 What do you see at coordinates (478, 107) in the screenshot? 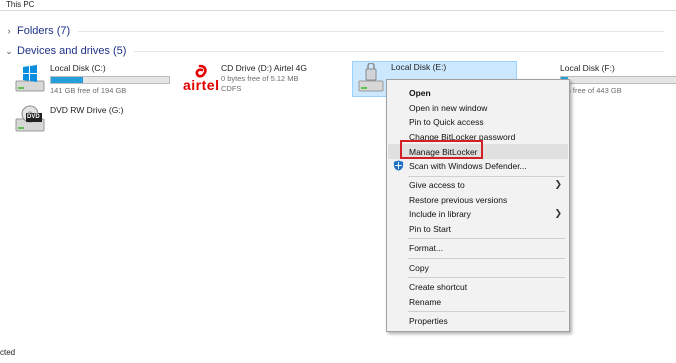
I see `menu-item-open-new-window: Open in new window` at bounding box center [478, 107].